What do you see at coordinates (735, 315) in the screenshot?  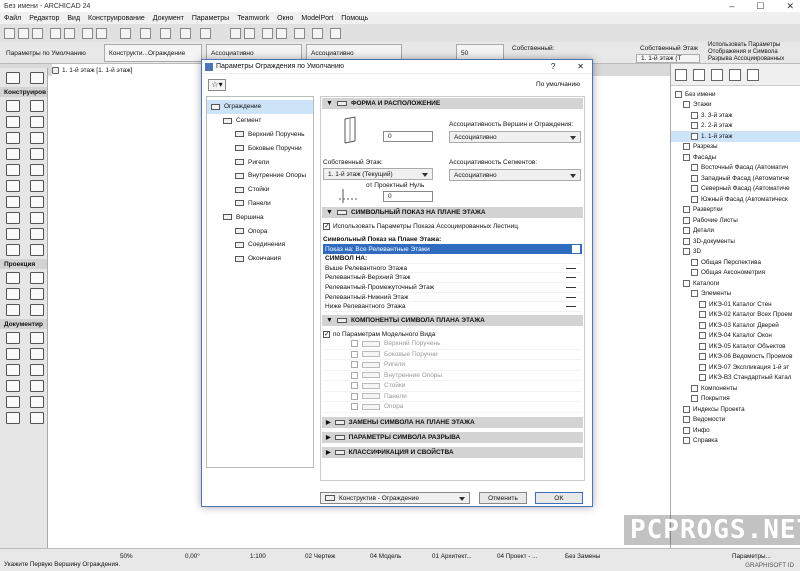 I see `navigator-item: ИКЭ-02 Каталог Всех Проем` at bounding box center [735, 315].